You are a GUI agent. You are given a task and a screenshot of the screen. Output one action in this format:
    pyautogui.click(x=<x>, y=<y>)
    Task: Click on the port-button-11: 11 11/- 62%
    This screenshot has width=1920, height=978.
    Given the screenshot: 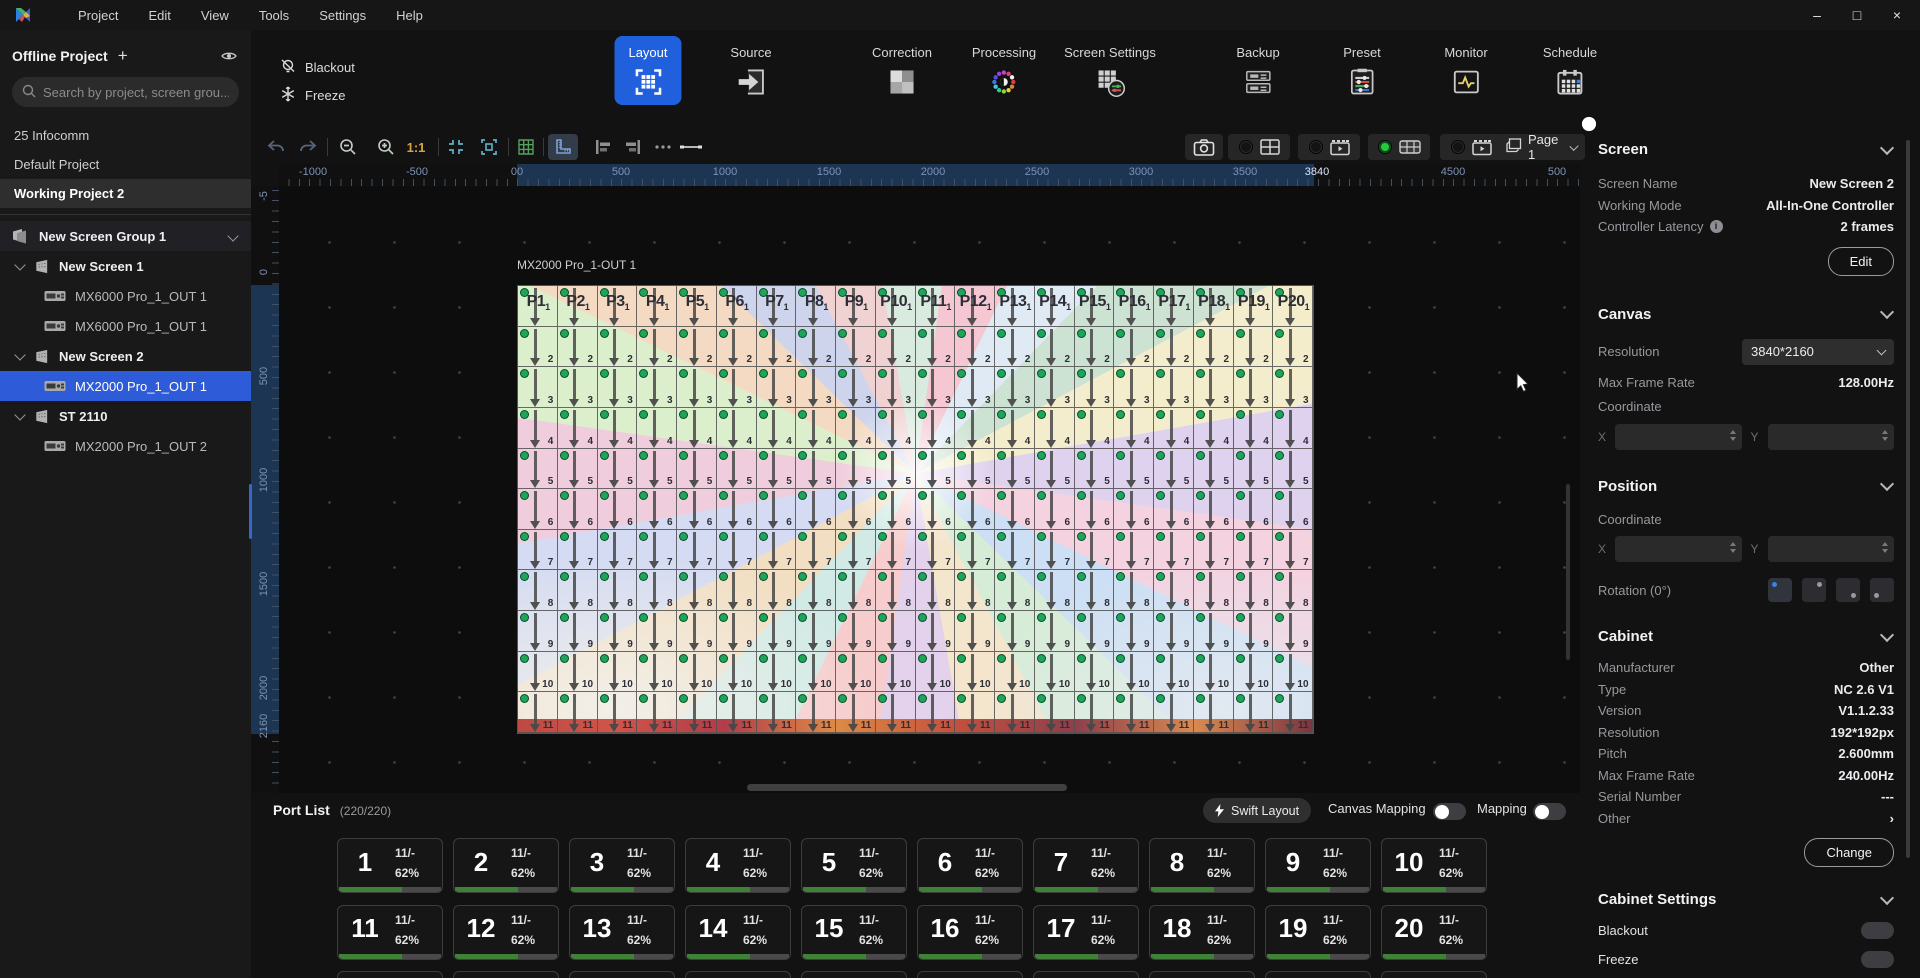 What is the action you would take?
    pyautogui.click(x=390, y=932)
    